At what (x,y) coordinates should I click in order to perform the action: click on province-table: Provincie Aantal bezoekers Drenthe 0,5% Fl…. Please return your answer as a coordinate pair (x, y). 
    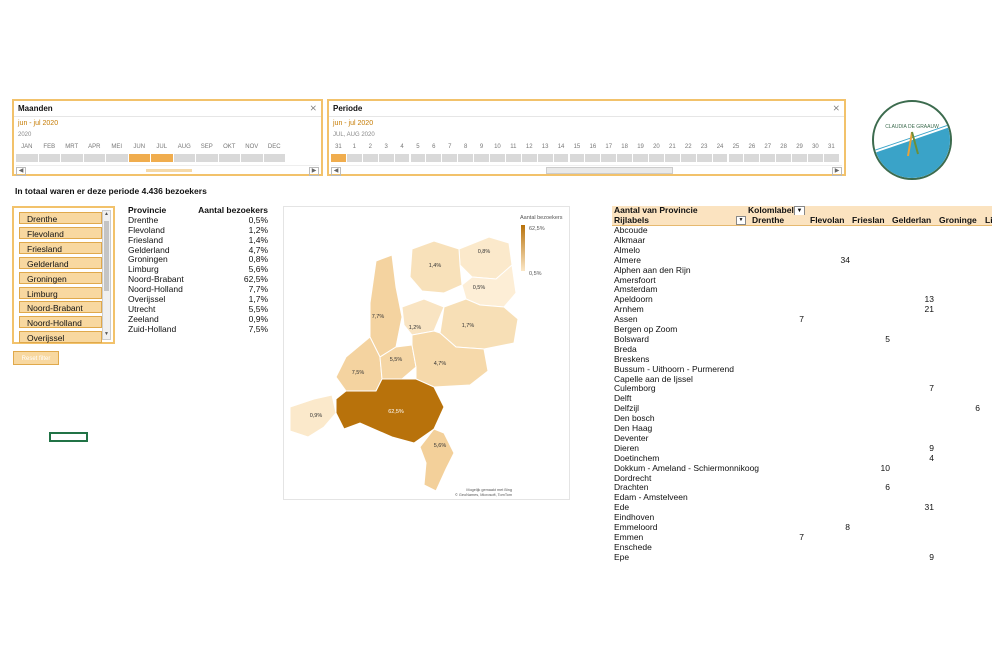
    Looking at the image, I should click on (203, 270).